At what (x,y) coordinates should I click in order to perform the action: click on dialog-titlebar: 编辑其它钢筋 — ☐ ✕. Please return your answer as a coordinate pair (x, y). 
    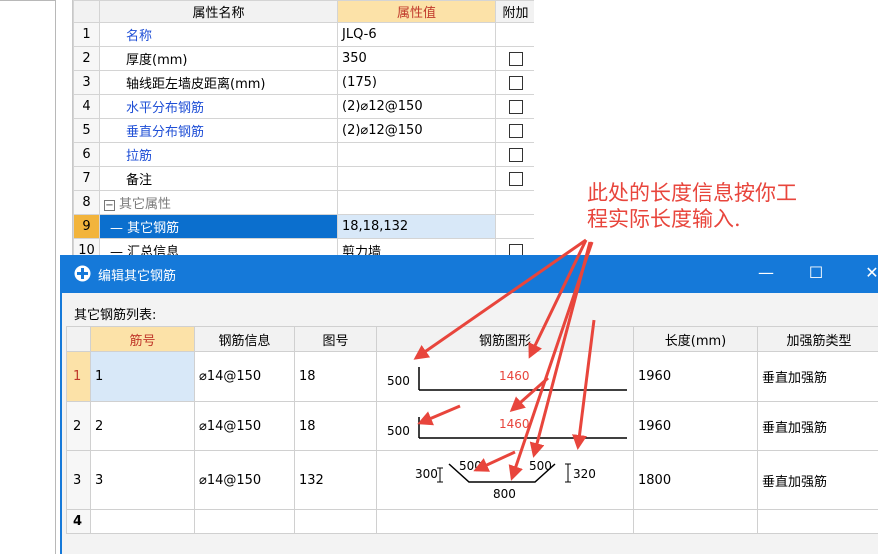
    Looking at the image, I should click on (470, 274).